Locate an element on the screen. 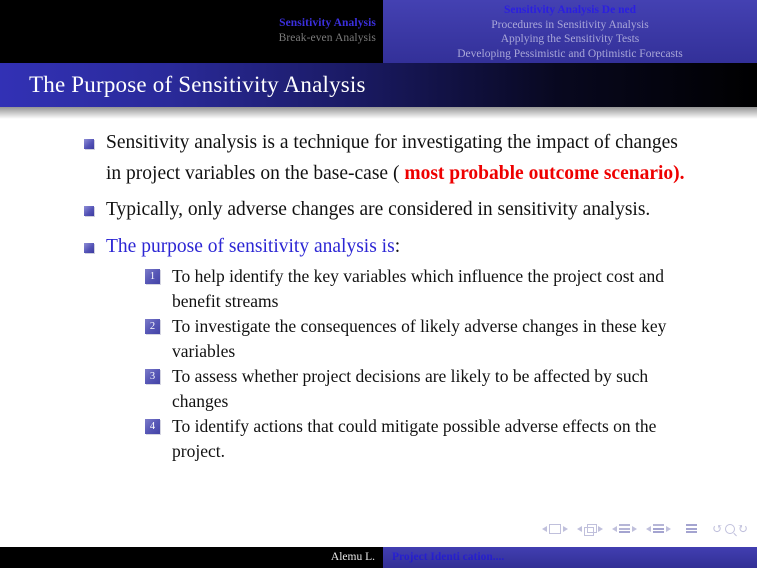  nav-subsection-applying-tests: Applying the Sensitivity Tests is located at coordinates (570, 39).